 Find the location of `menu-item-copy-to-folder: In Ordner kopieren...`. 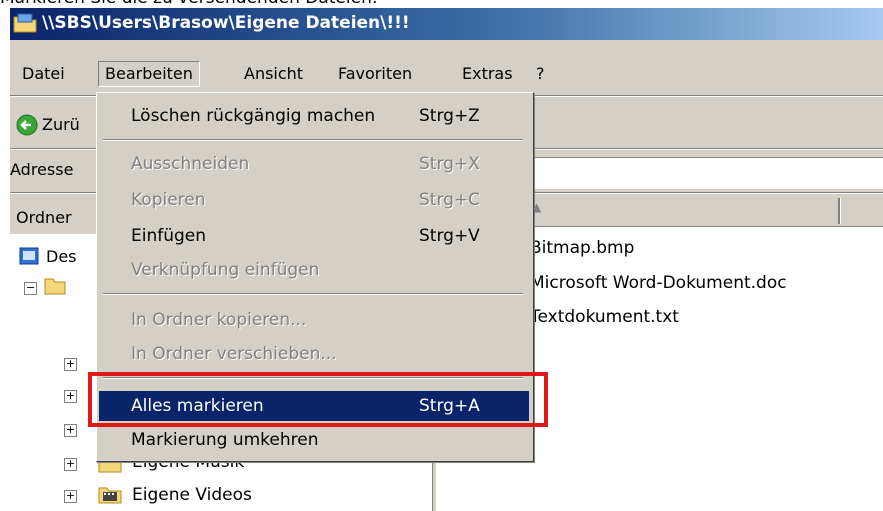

menu-item-copy-to-folder: In Ordner kopieren... is located at coordinates (314, 320).